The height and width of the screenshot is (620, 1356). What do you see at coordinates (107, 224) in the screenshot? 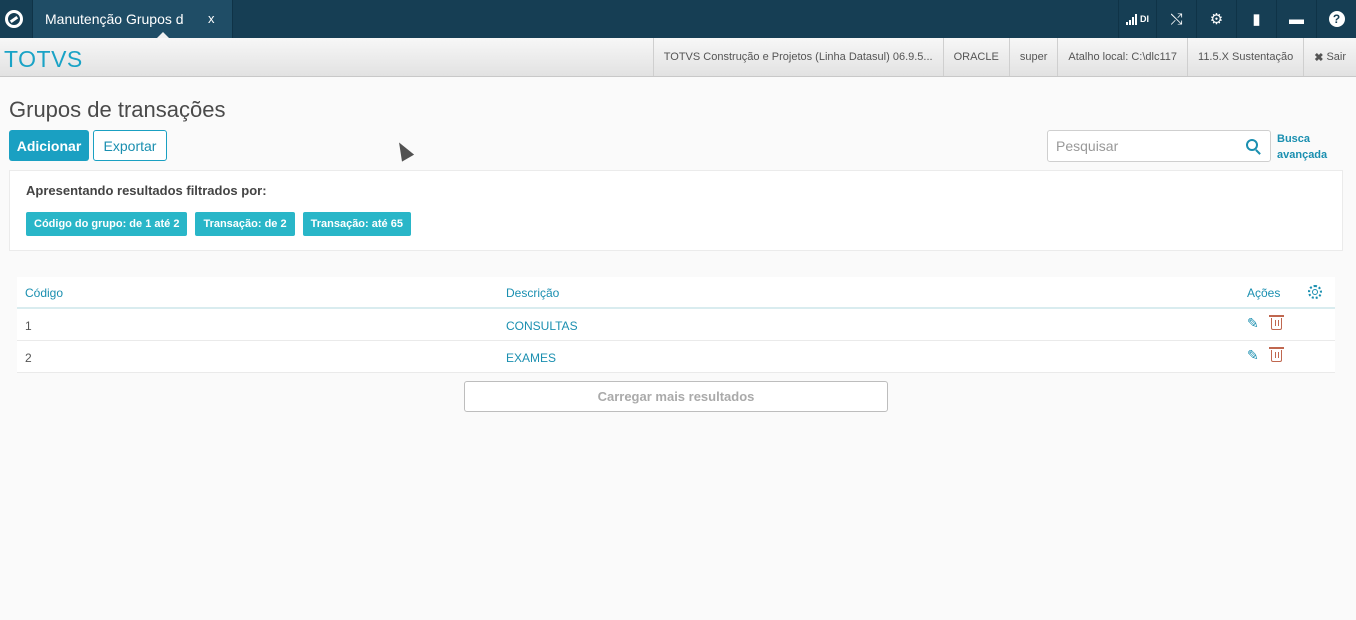
I see `filter-chip-group-code: Código do grupo: de 1 até 2` at bounding box center [107, 224].